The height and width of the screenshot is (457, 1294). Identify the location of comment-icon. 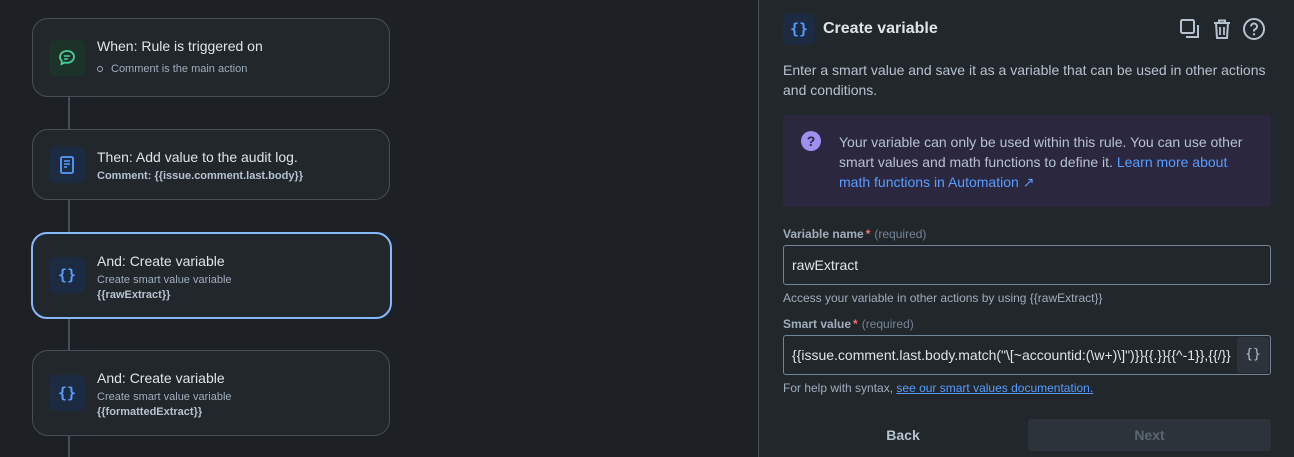
(67, 58).